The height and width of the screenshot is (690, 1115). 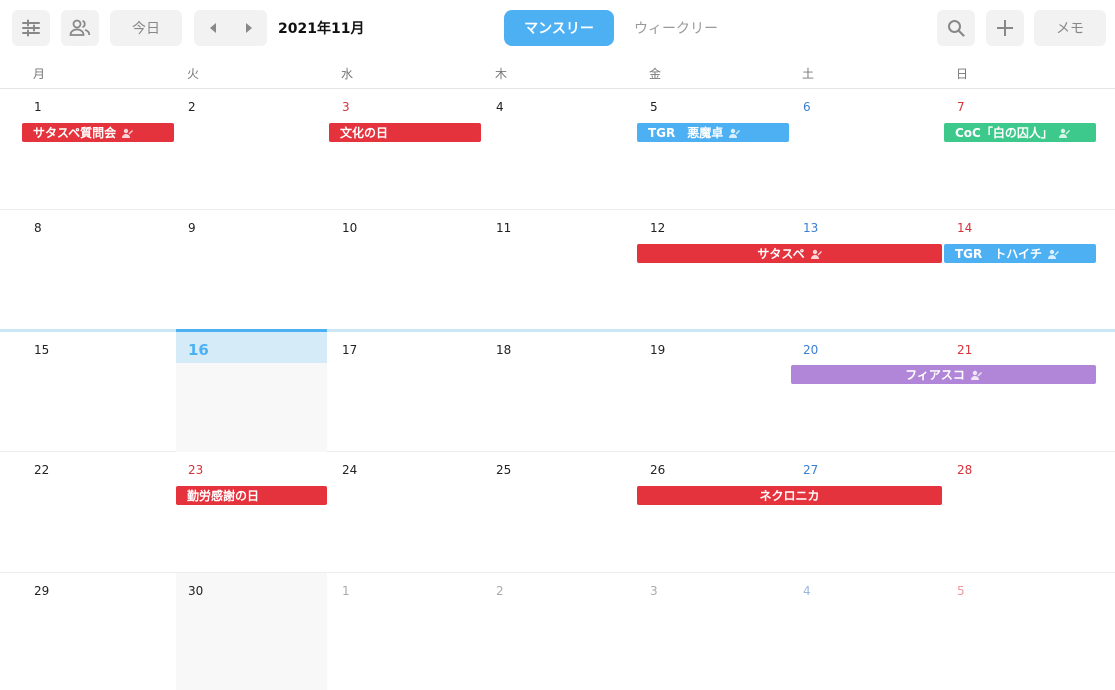 I want to click on weekday-sat: 土, so click(x=808, y=74).